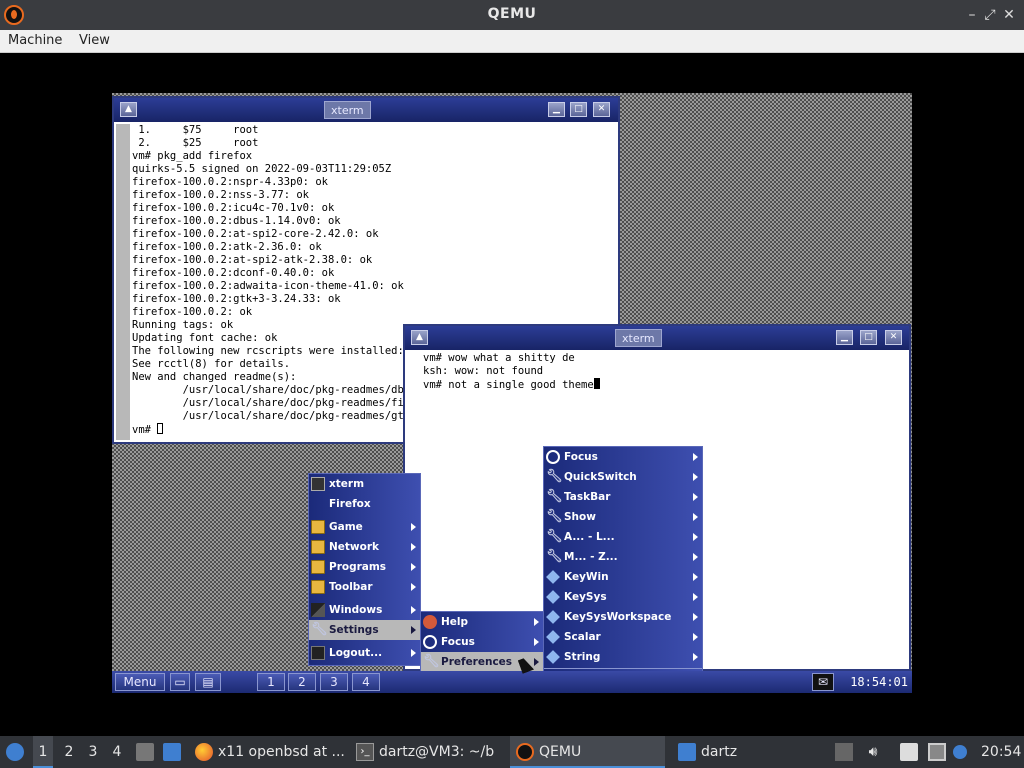 The image size is (1024, 768). I want to click on xterm-2-titlebar: ▲ xterm ▁ □ ✕, so click(657, 338).